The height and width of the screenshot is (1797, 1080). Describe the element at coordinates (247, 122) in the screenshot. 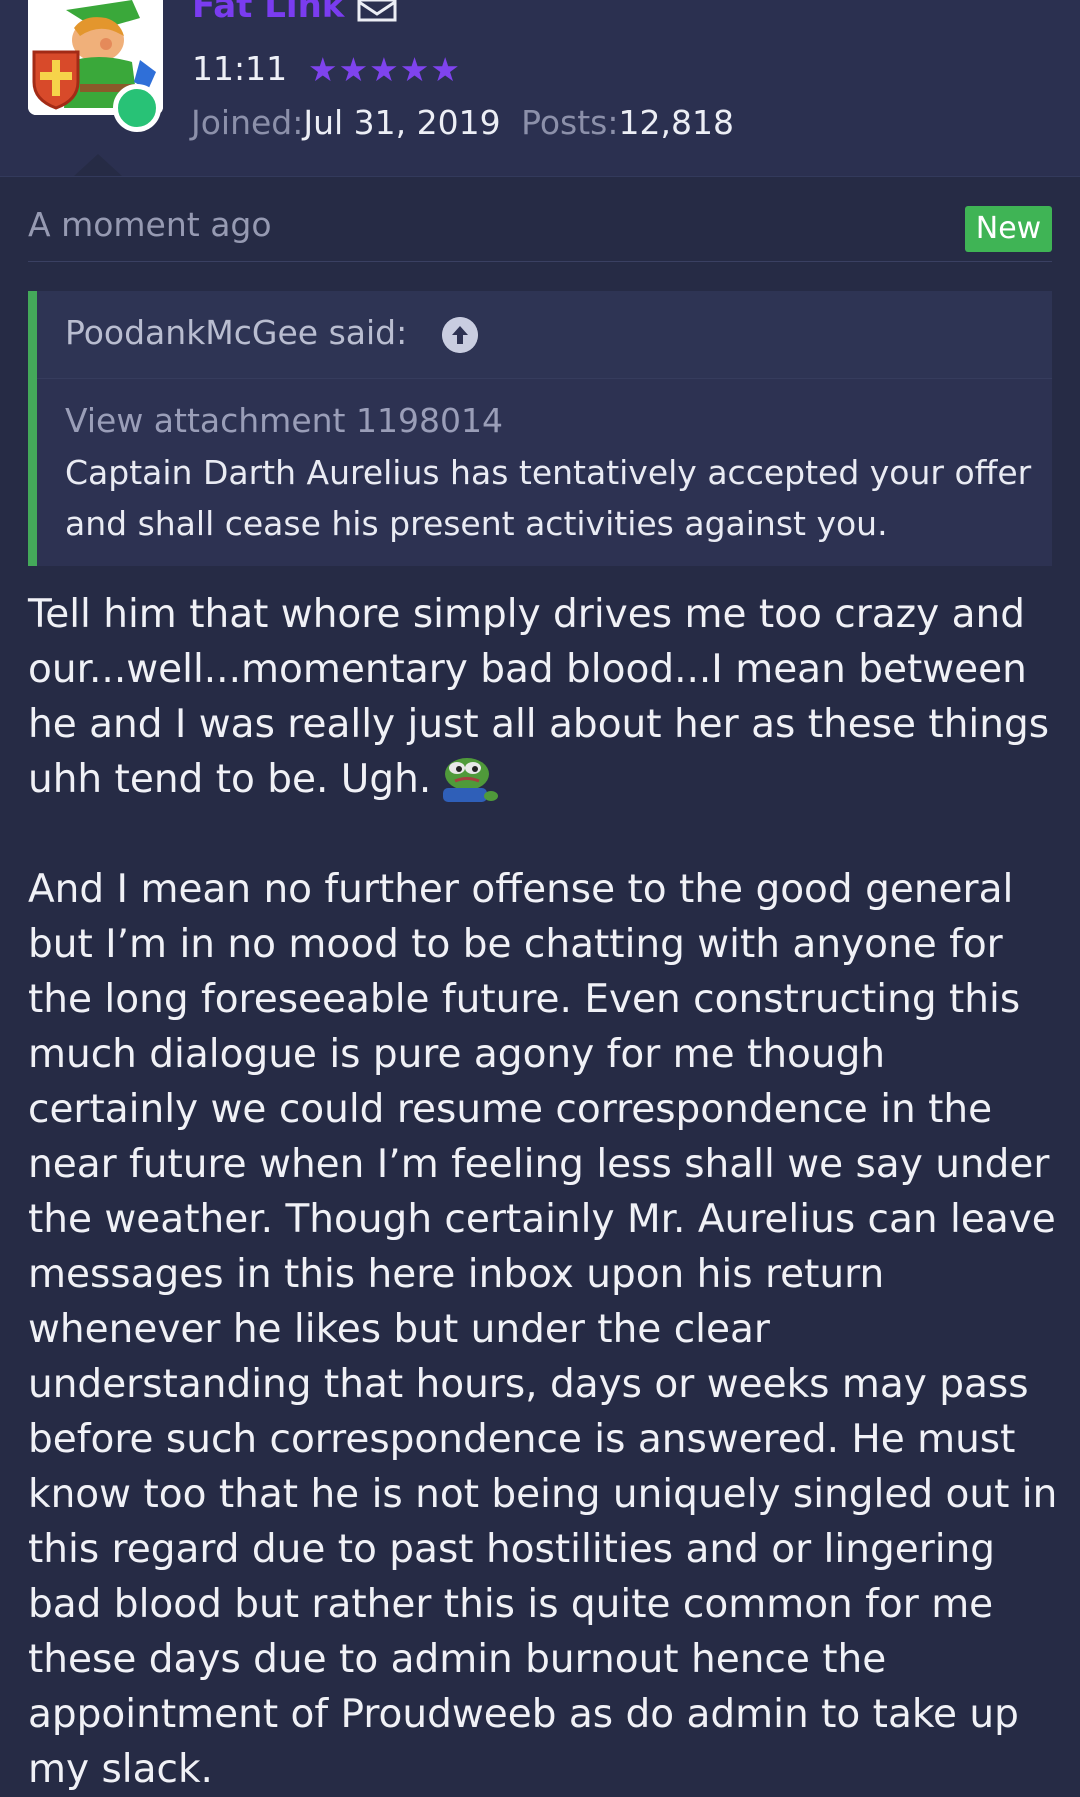

I see `joined-label: Joined:` at that location.